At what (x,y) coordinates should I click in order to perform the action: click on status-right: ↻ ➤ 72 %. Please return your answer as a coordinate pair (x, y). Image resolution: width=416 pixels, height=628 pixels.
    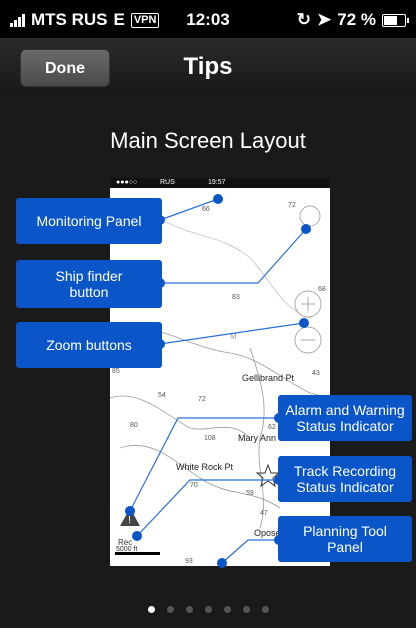
    Looking at the image, I should click on (352, 20).